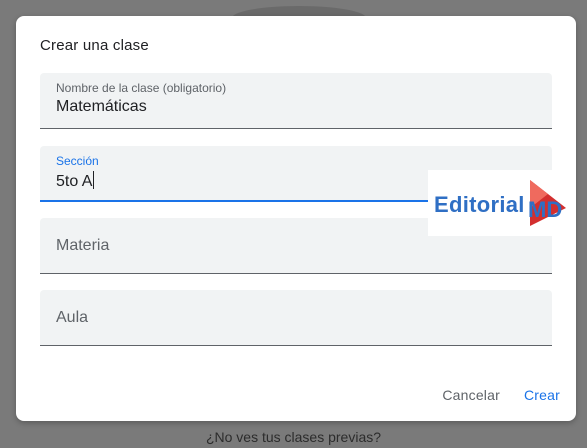 Image resolution: width=587 pixels, height=448 pixels. What do you see at coordinates (501, 395) in the screenshot?
I see `dialog-actions: Cancelar Crear` at bounding box center [501, 395].